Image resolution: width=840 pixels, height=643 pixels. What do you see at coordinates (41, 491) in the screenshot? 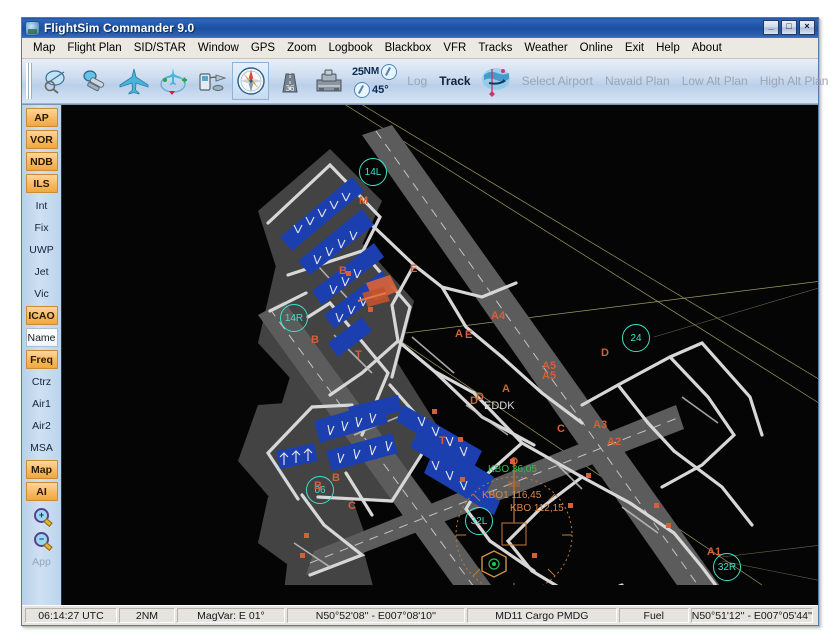
I see `sidebar-item-ai: AI` at bounding box center [41, 491].